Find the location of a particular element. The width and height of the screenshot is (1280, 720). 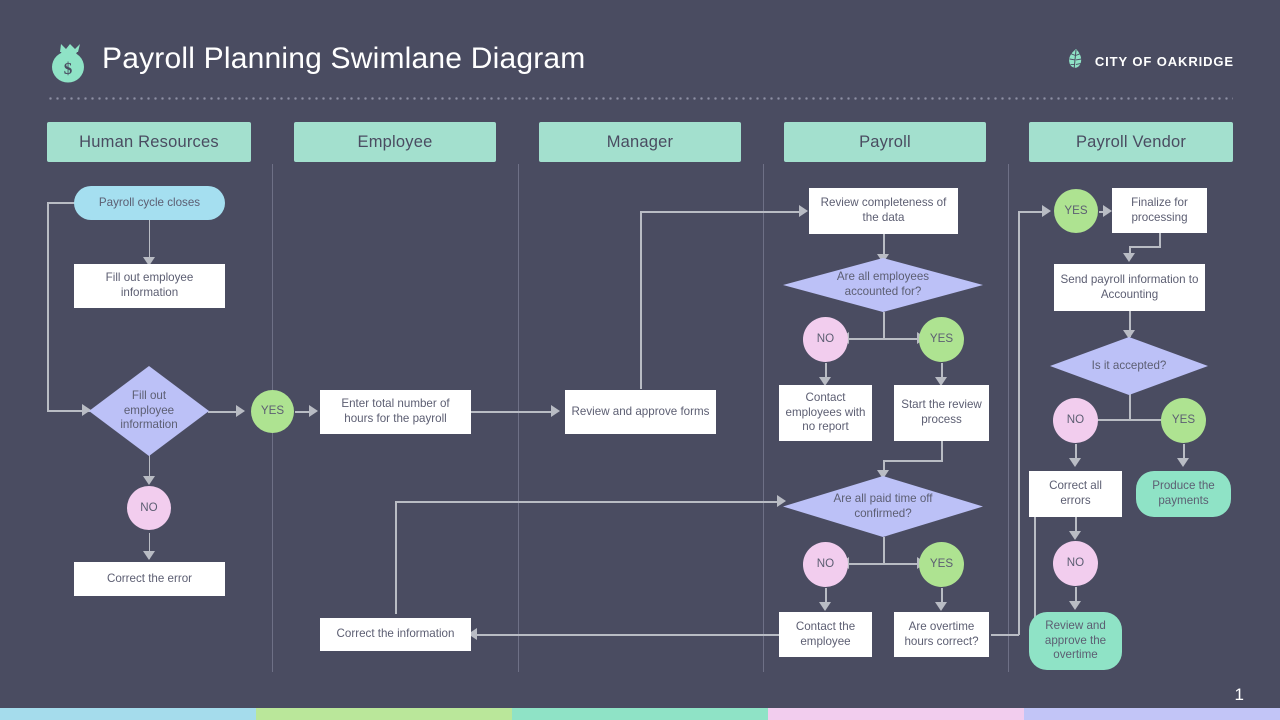

node-payroll-yes-1: YES is located at coordinates (941, 339).